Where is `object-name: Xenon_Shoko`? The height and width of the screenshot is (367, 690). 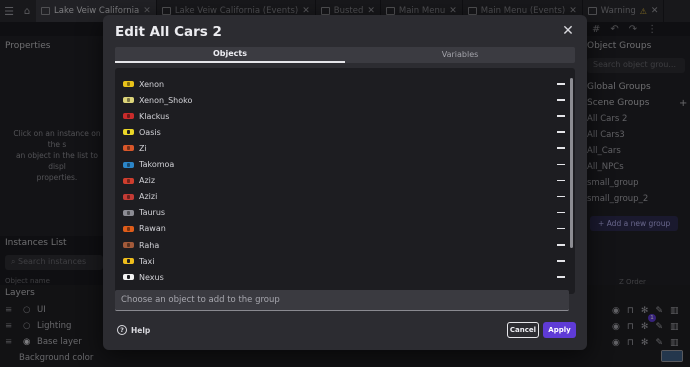
object-name: Xenon_Shoko is located at coordinates (166, 100).